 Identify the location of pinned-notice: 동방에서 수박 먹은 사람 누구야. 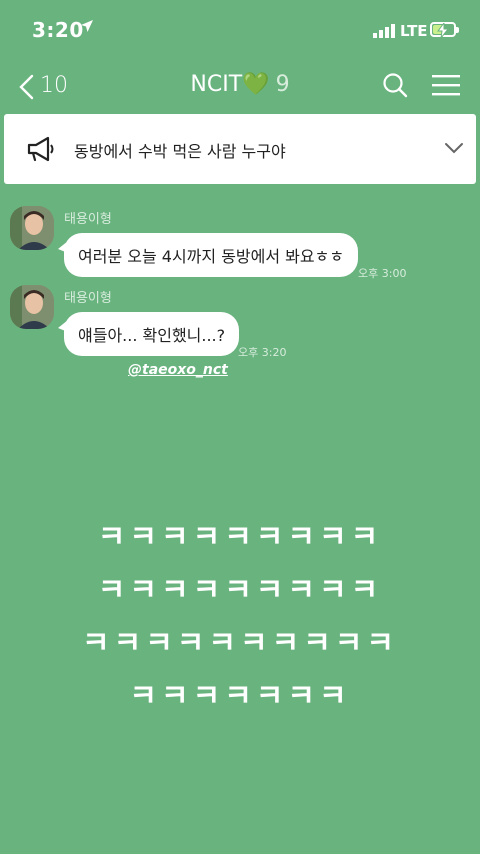
(240, 149).